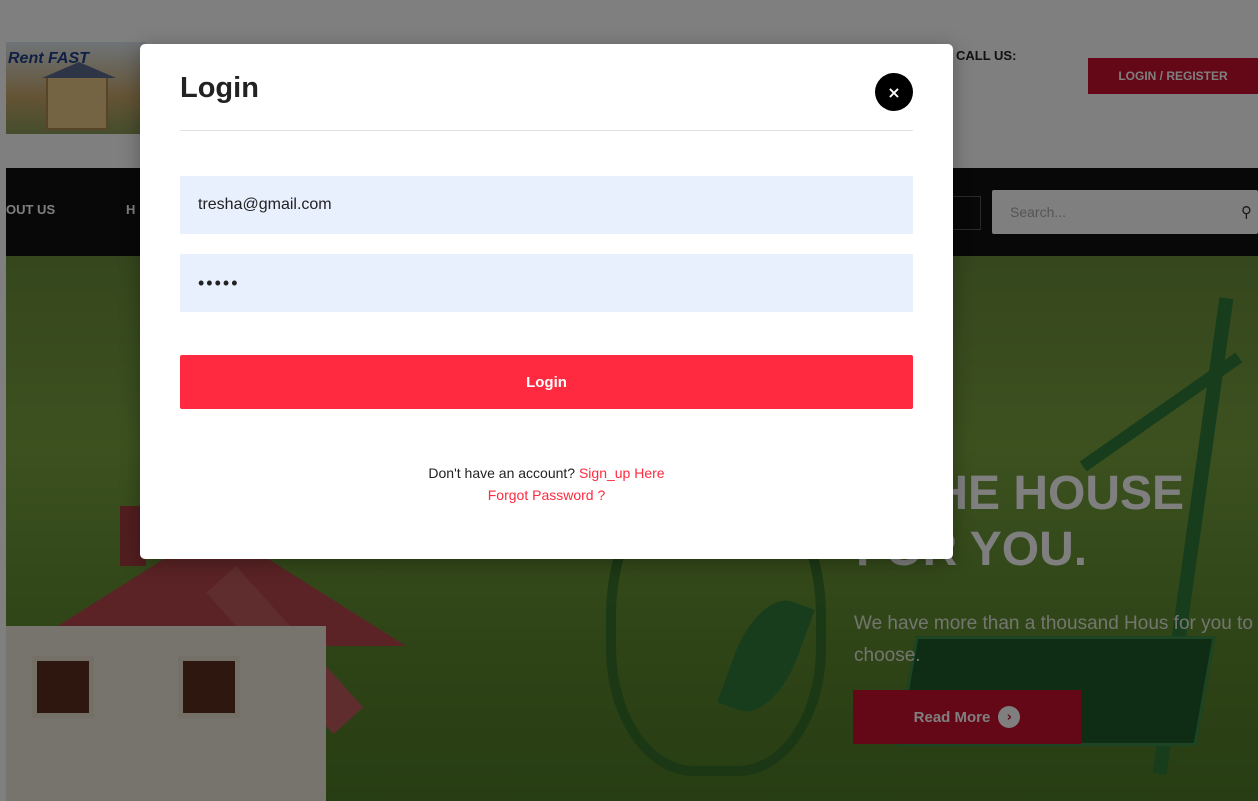  What do you see at coordinates (546, 130) in the screenshot?
I see `modal-divider` at bounding box center [546, 130].